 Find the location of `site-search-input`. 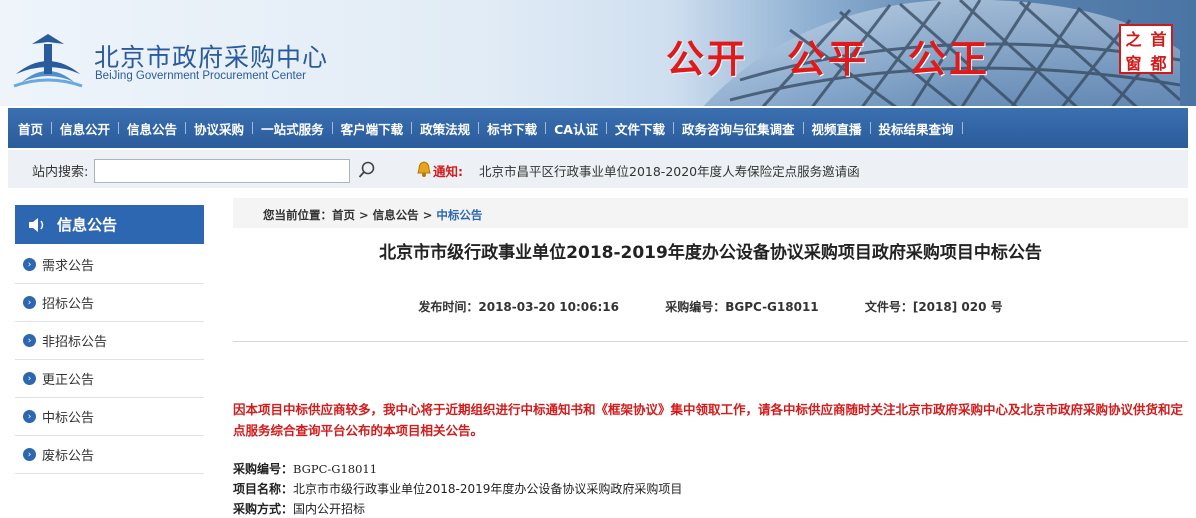

site-search-input is located at coordinates (222, 171).